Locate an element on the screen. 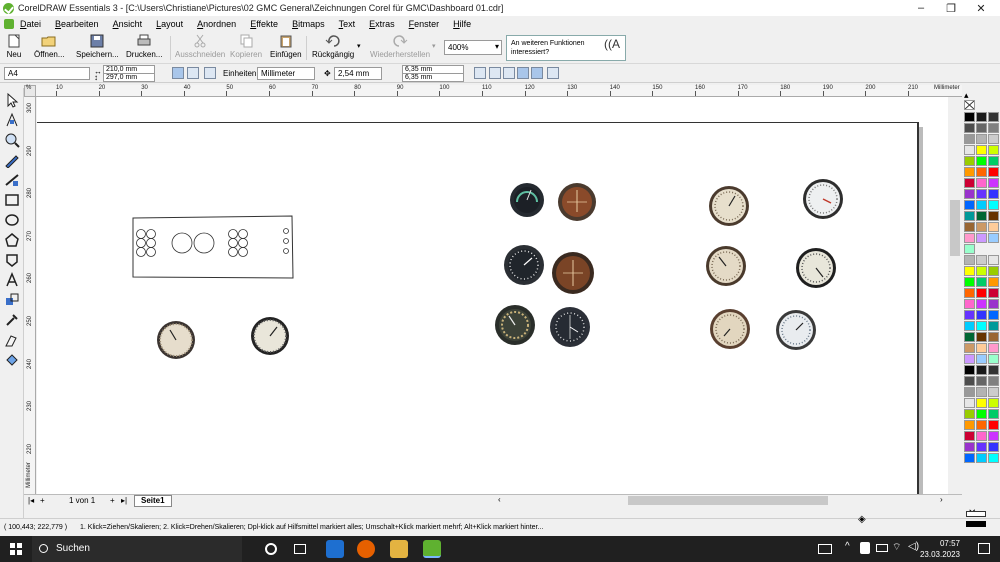 The width and height of the screenshot is (1000, 562). eyedropper-tool-icon is located at coordinates (12, 320).